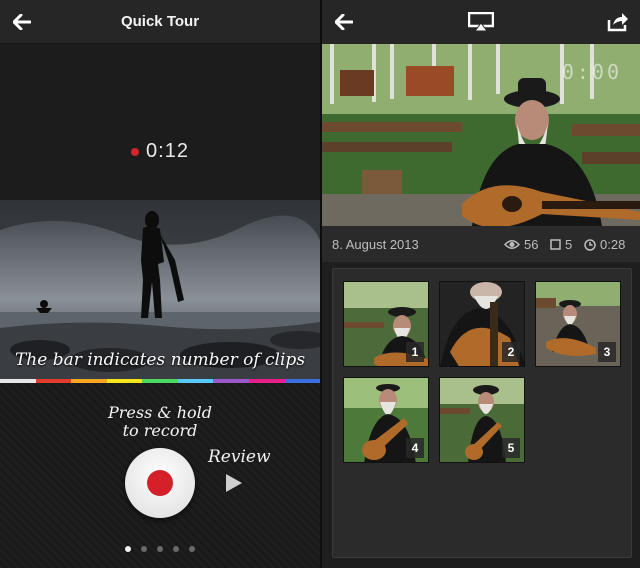 This screenshot has width=640, height=568. I want to click on views-count: 56, so click(531, 244).